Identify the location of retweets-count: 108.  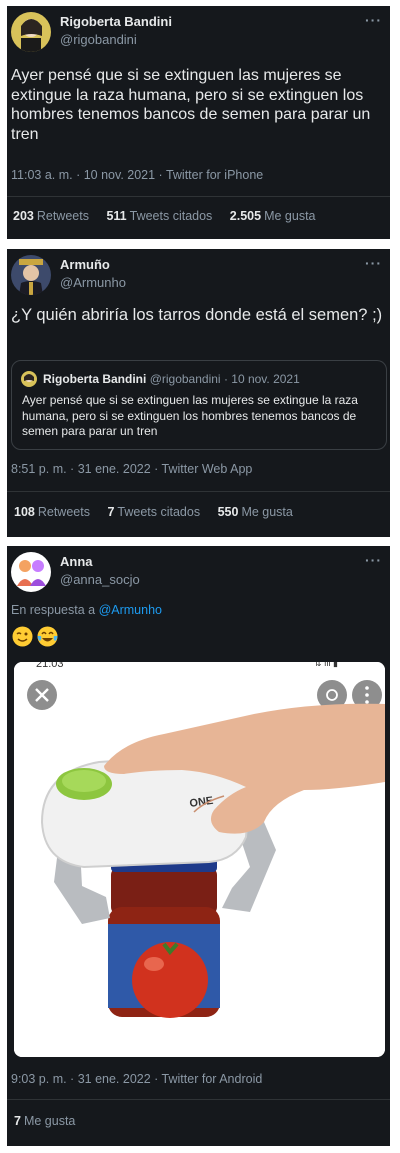
(24, 512).